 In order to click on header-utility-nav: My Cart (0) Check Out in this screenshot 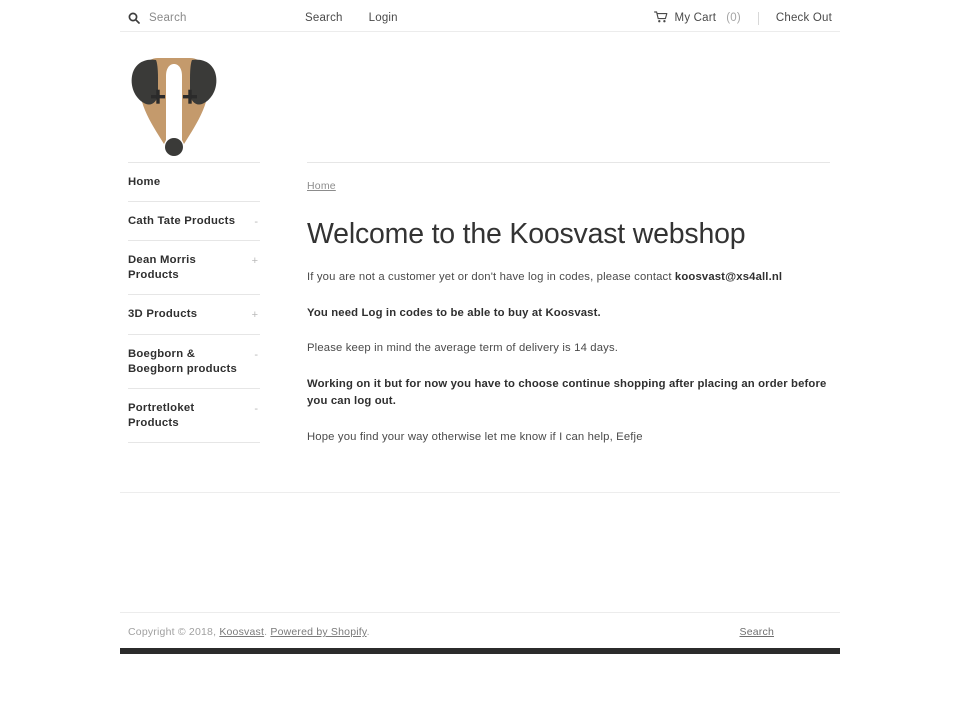, I will do `click(746, 18)`.